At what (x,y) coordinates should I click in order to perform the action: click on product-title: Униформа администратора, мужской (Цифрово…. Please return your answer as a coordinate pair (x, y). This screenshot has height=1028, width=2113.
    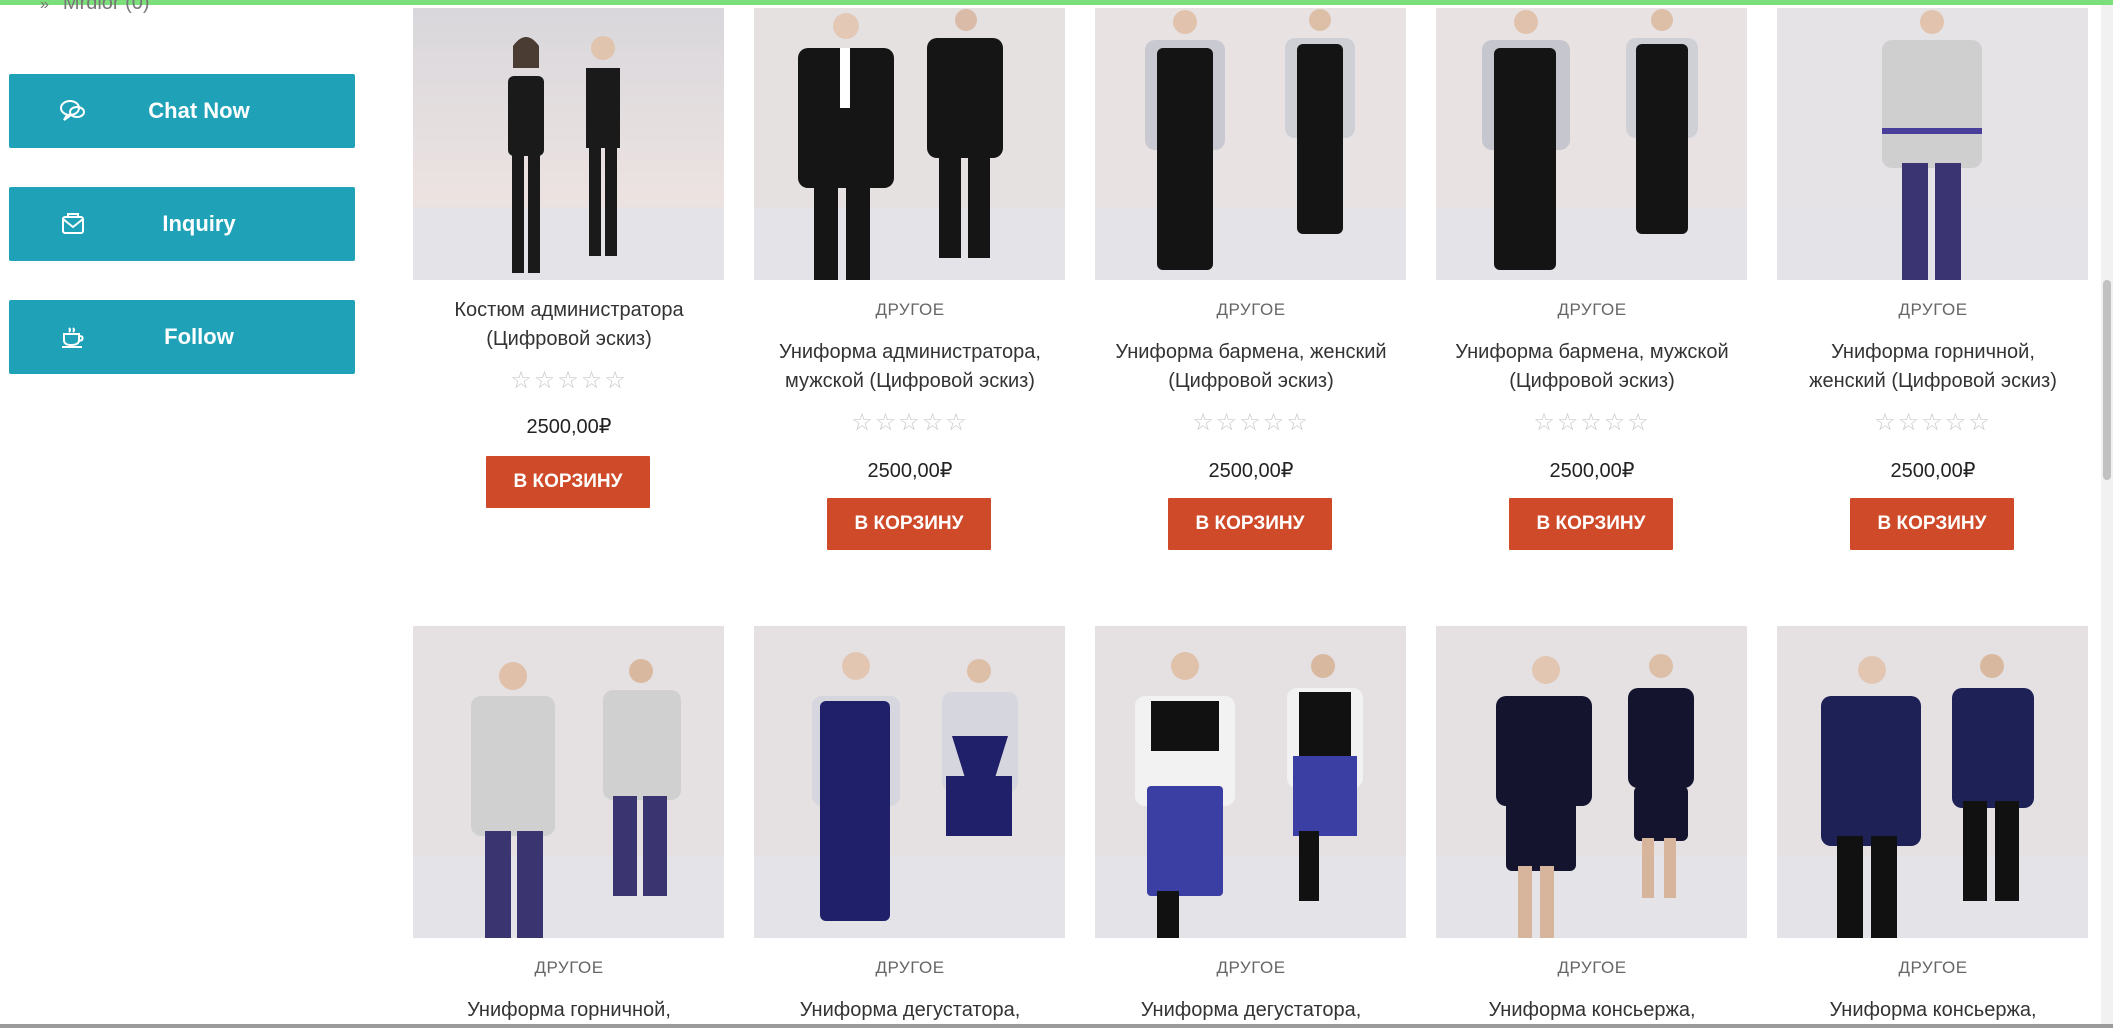
    Looking at the image, I should click on (910, 367).